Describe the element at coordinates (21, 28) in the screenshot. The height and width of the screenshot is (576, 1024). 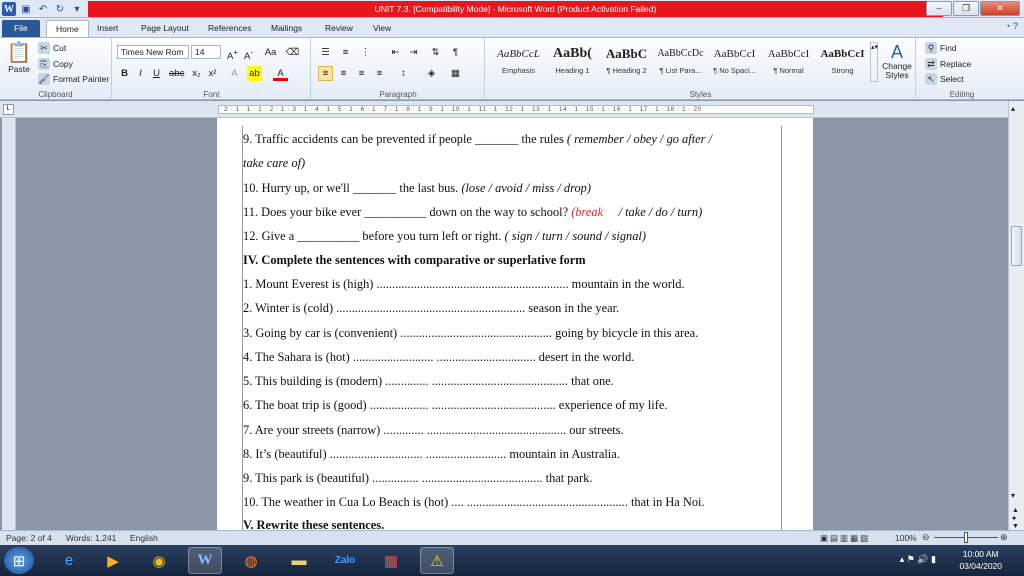
I see `tab-file: File` at that location.